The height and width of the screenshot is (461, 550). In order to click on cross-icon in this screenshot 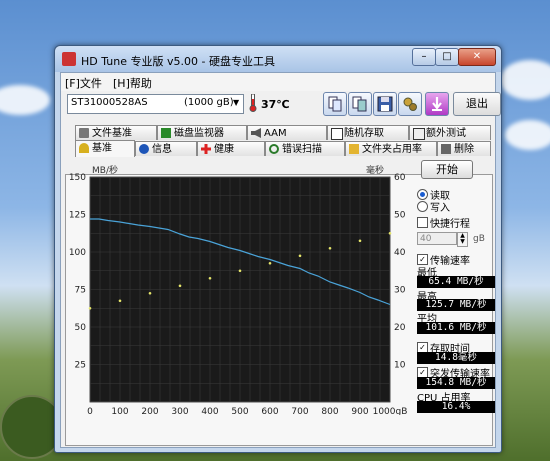, I will do `click(206, 149)`.